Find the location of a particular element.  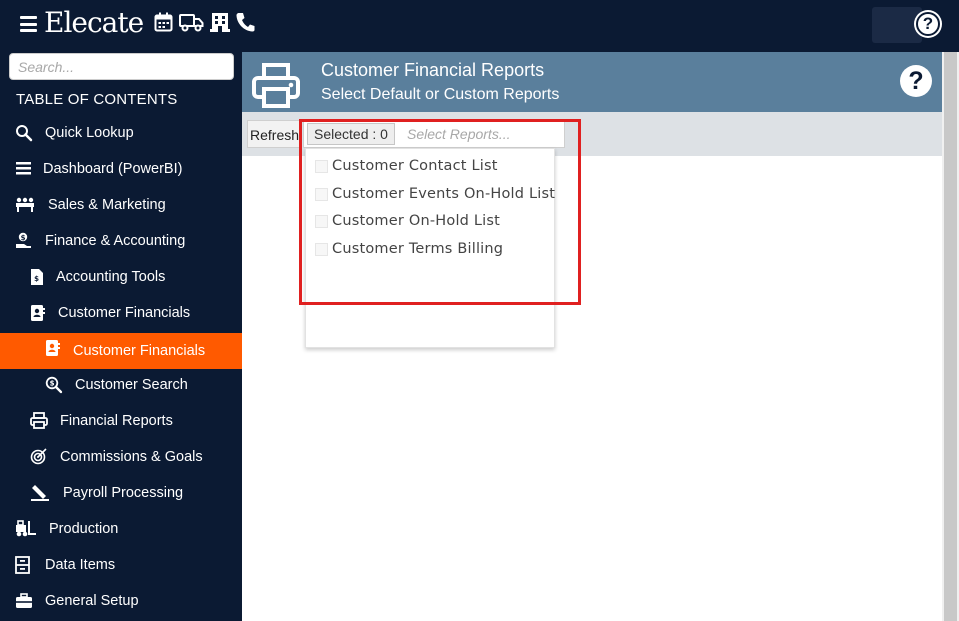

sidebar-item-label: Quick Lookup is located at coordinates (89, 133).